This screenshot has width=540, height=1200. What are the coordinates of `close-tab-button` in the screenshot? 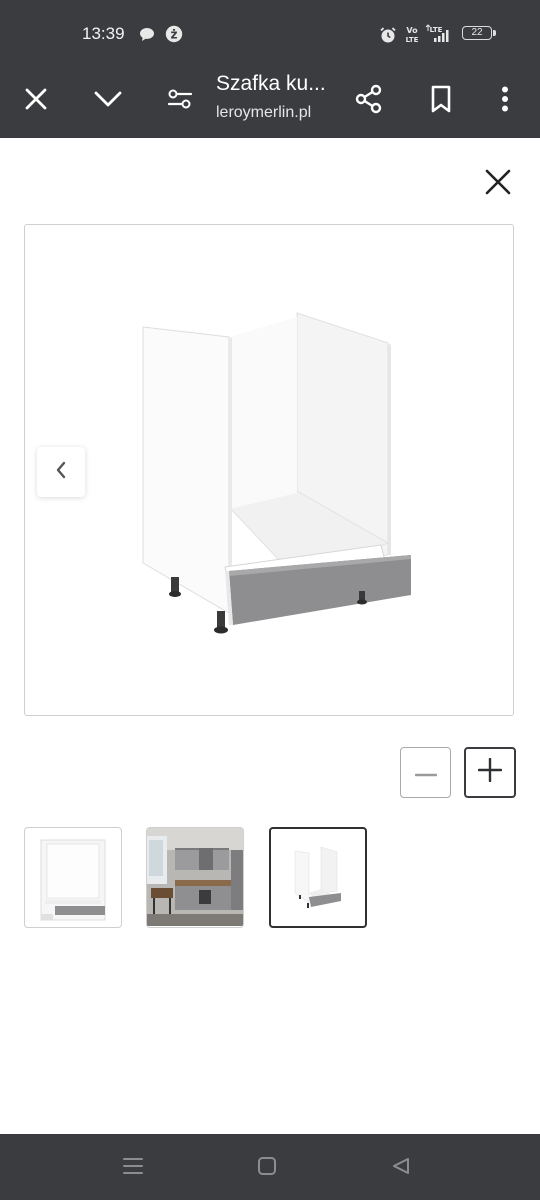 It's located at (36, 101).